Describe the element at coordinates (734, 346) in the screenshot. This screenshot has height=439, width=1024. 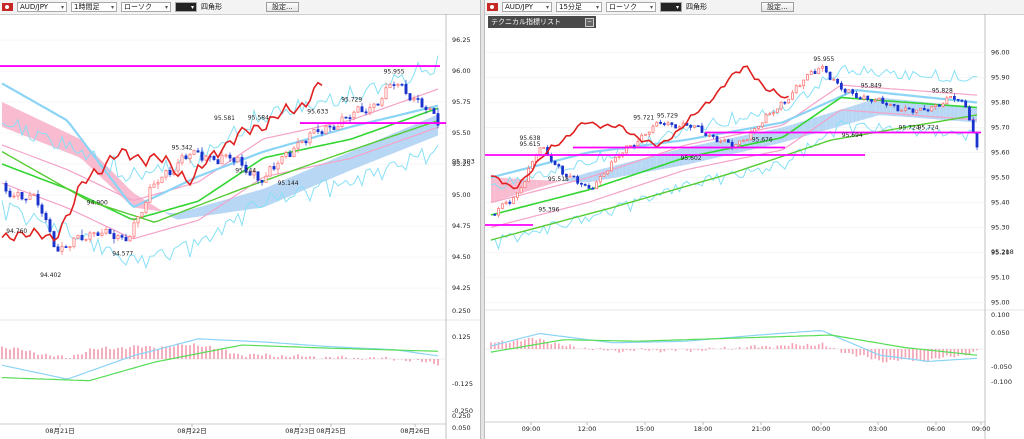
I see `macd-line` at that location.